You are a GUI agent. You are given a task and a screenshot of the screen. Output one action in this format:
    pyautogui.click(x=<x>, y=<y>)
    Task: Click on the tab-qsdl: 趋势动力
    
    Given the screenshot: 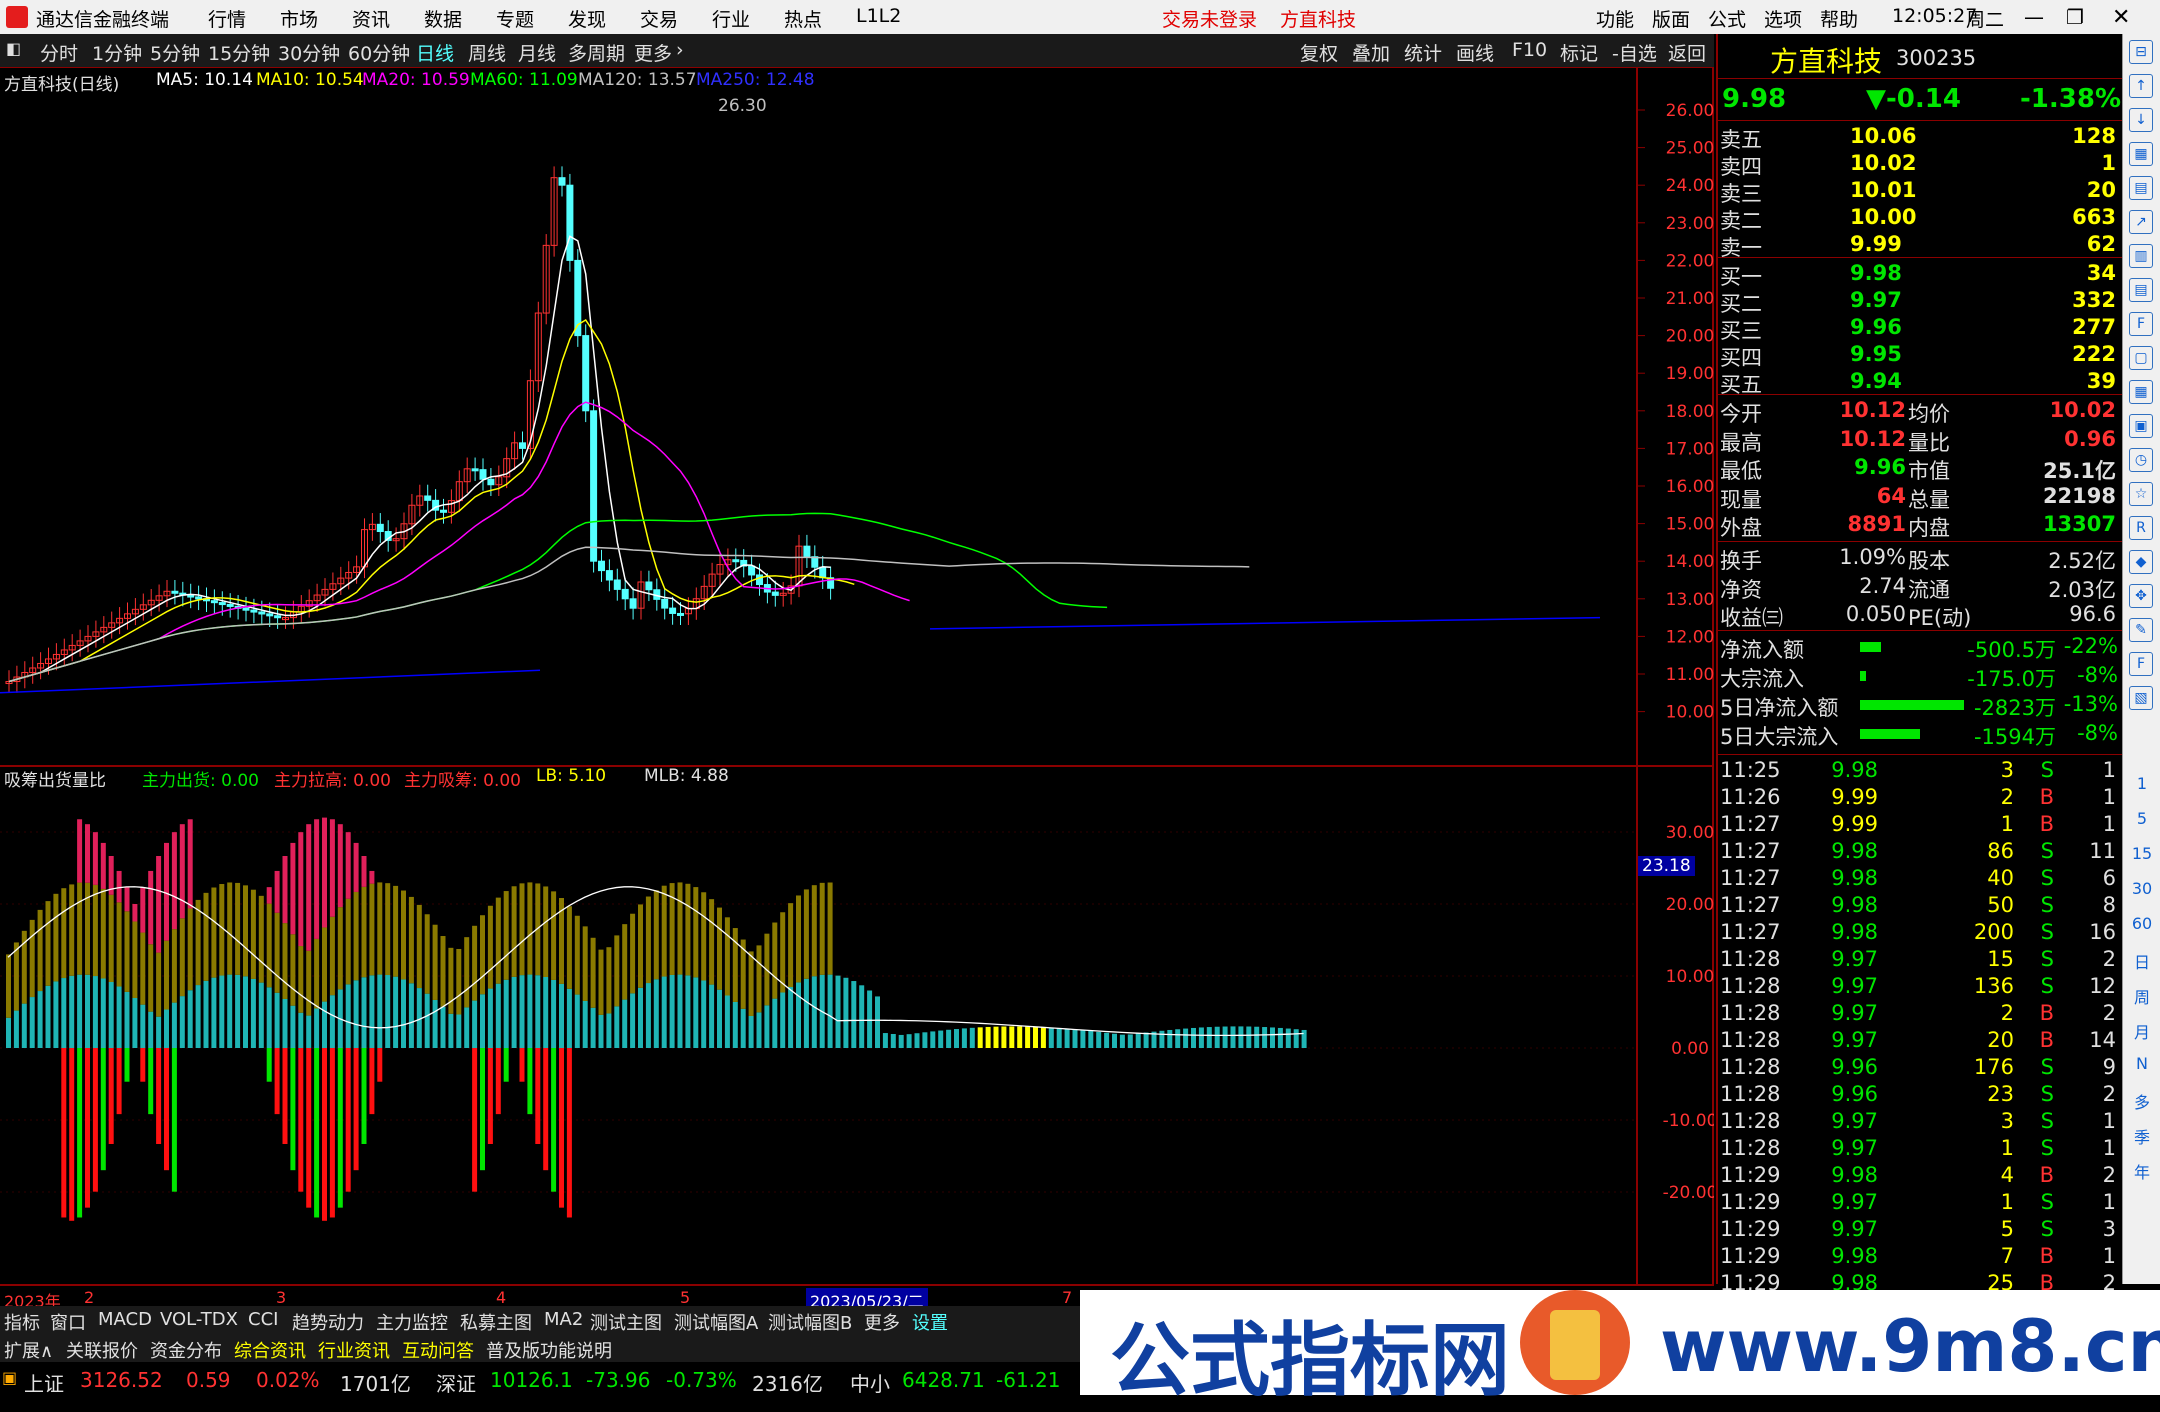 What is the action you would take?
    pyautogui.click(x=328, y=1322)
    